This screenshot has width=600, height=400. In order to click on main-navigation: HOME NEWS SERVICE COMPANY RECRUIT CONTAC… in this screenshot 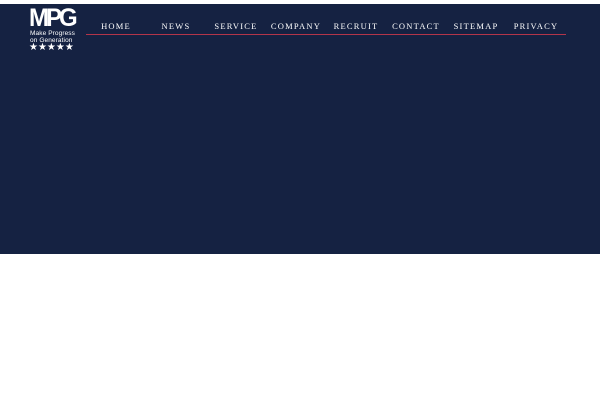, I will do `click(326, 26)`.